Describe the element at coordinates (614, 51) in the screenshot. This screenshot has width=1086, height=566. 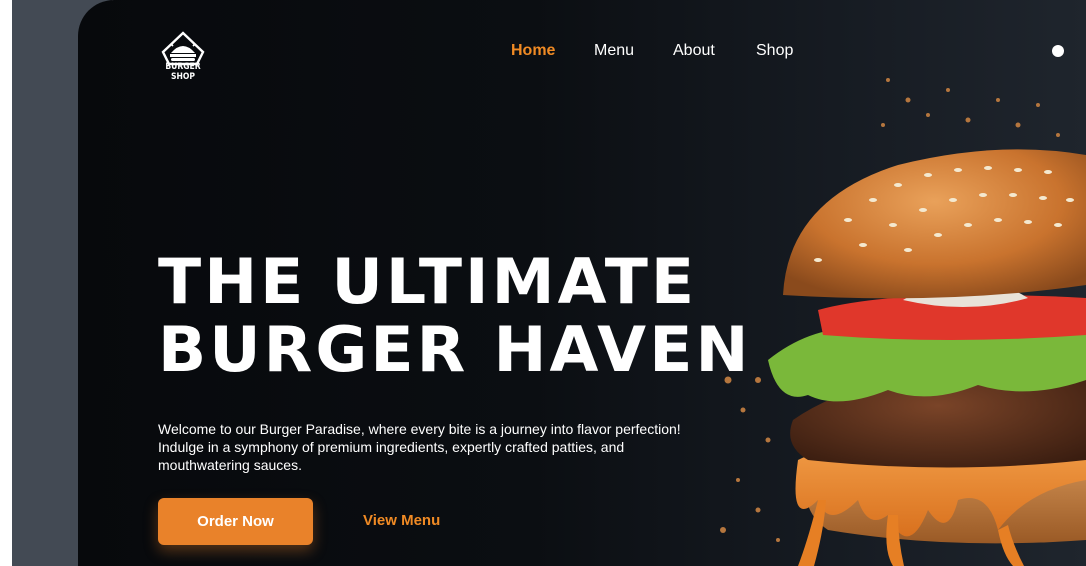
I see `nav-menu: Menu` at that location.